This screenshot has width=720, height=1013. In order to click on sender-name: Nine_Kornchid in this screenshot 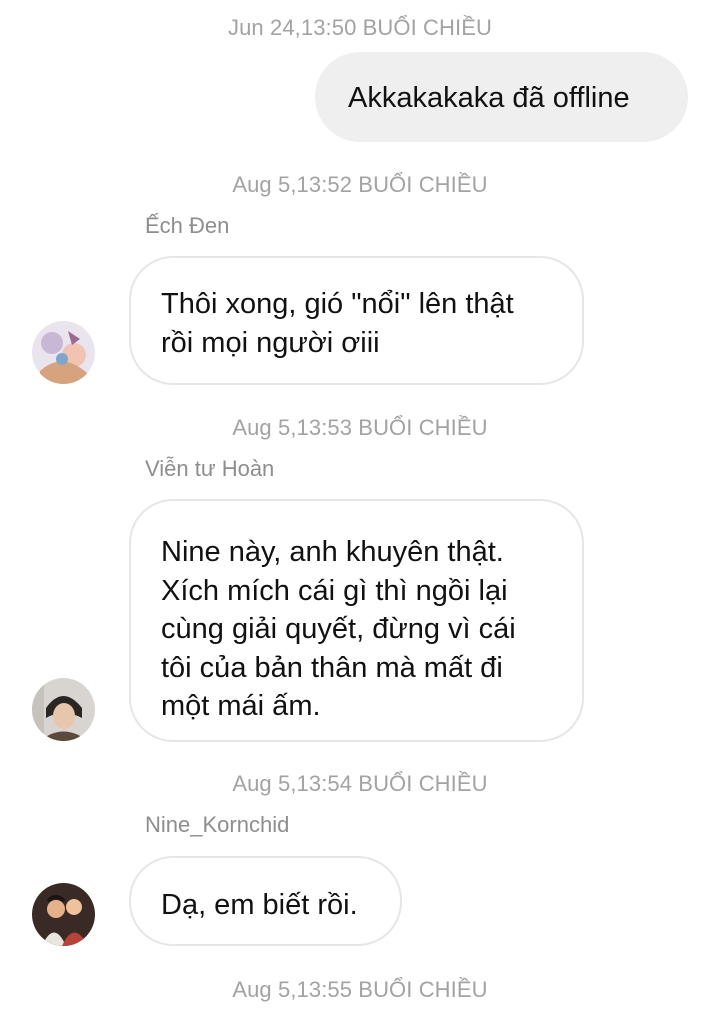, I will do `click(217, 824)`.